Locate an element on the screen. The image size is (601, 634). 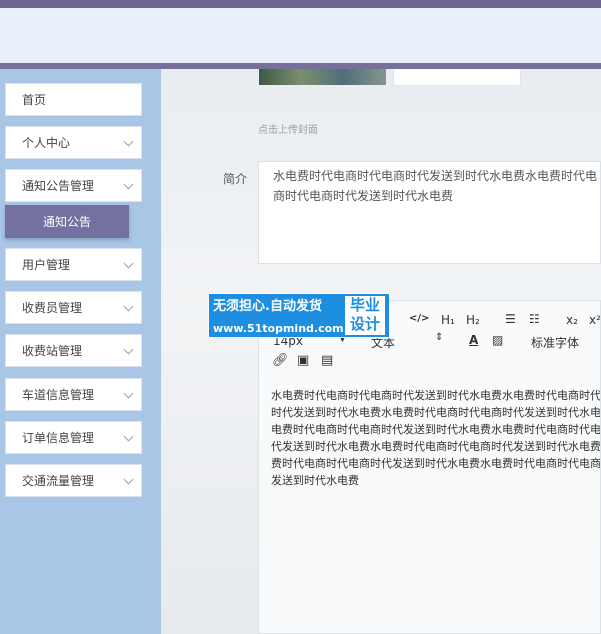
subscript-button: x₂ is located at coordinates (572, 320).